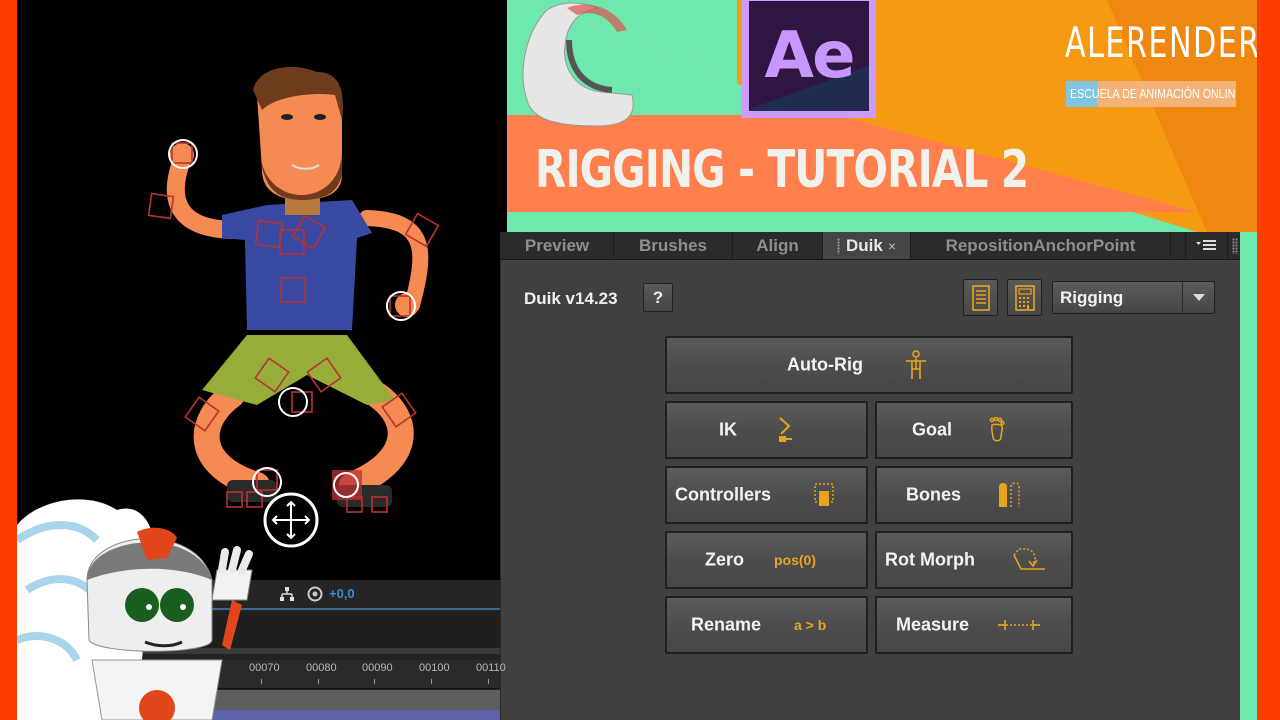  I want to click on button-label: Rename, so click(726, 624).